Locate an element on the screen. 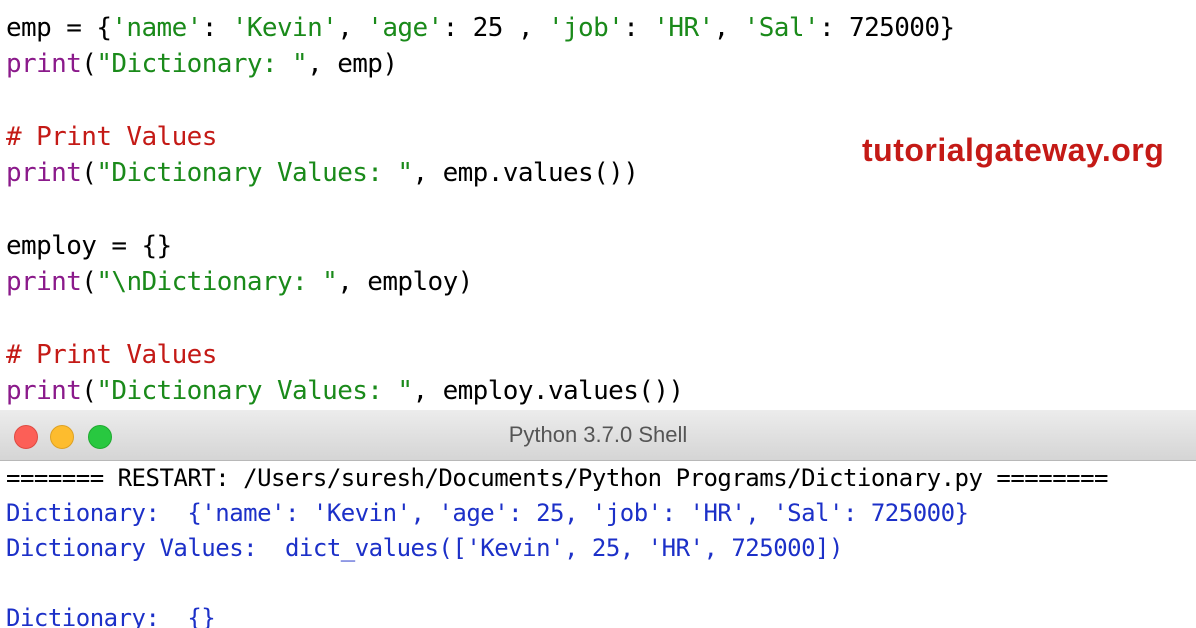 This screenshot has height=628, width=1196. code-token: , emp) is located at coordinates (352, 64).